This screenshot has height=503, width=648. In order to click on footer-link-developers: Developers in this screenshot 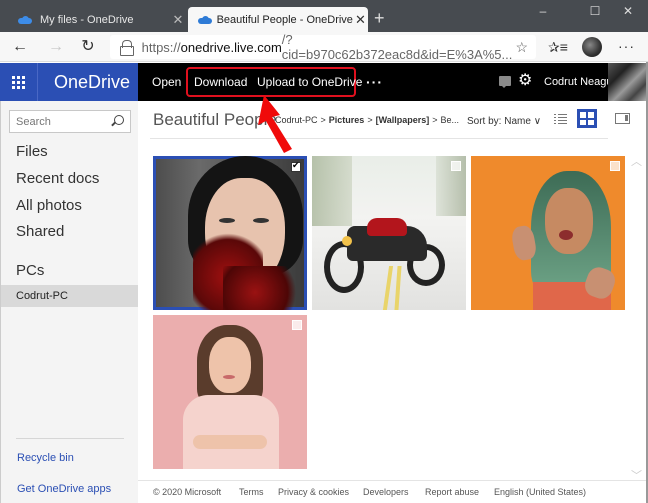, I will do `click(386, 492)`.